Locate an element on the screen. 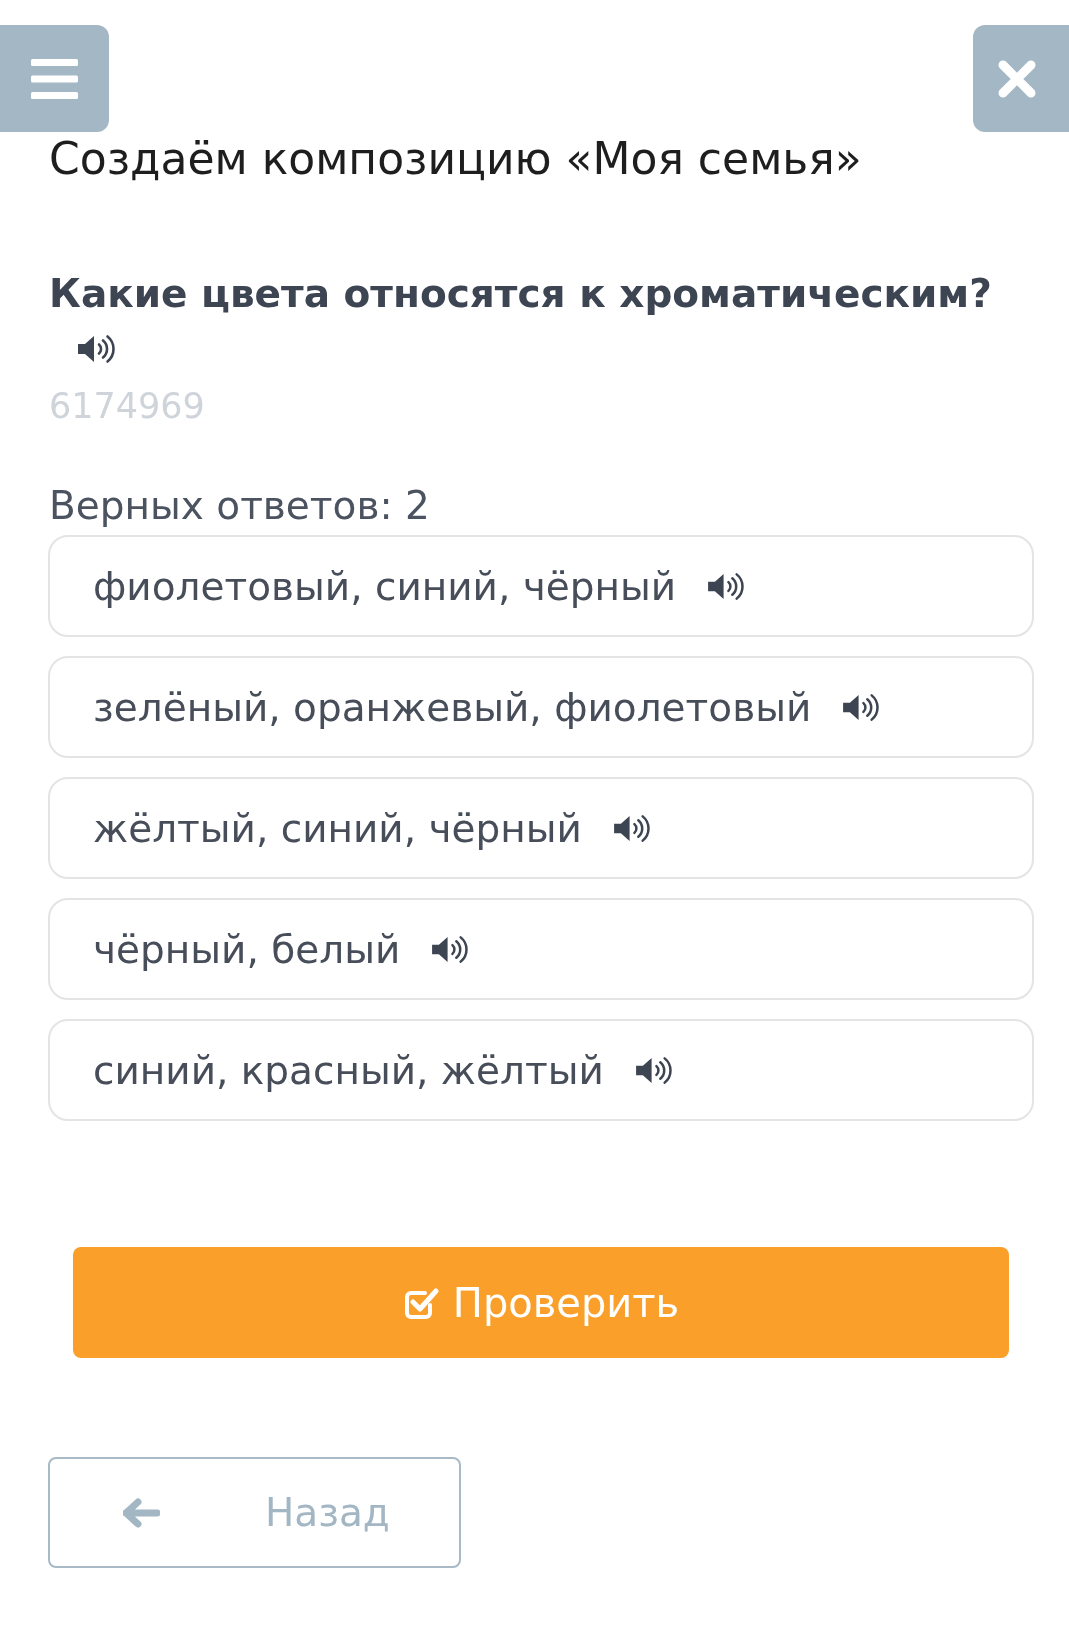  answer-option: фиолетовый, синий, чёрный is located at coordinates (541, 586).